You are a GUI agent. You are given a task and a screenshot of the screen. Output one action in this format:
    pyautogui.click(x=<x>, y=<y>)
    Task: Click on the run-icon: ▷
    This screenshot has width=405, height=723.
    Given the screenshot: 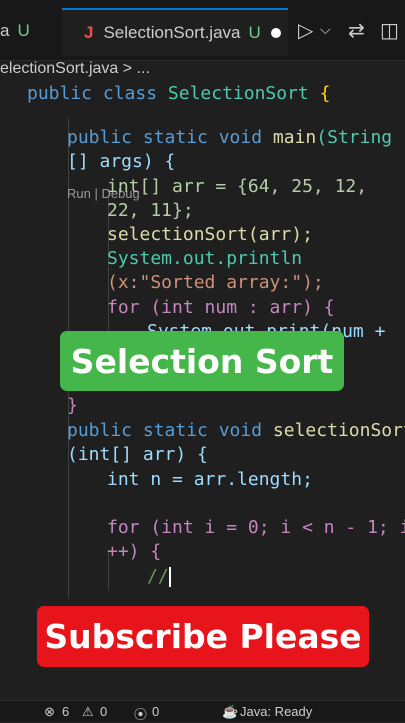 What is the action you would take?
    pyautogui.click(x=305, y=30)
    